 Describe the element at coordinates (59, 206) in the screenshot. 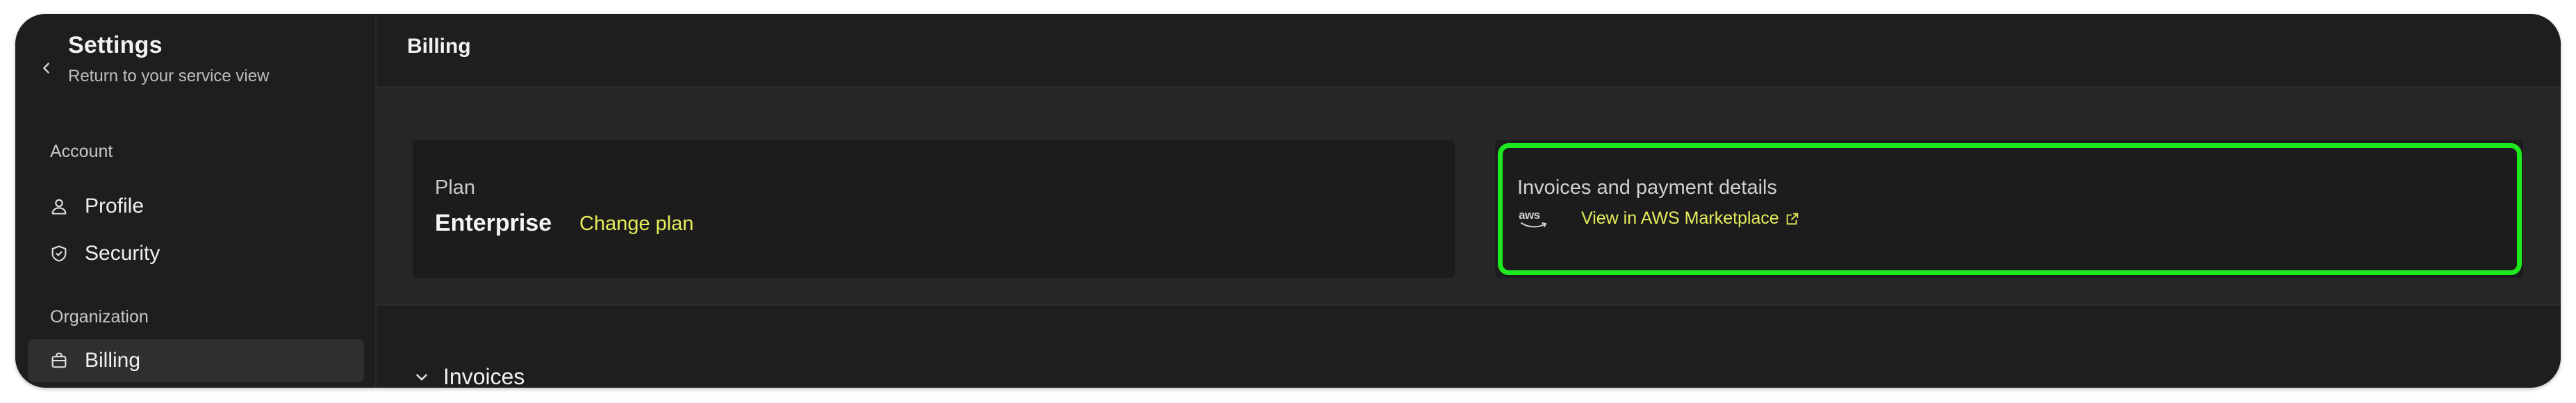

I see `user-icon` at that location.